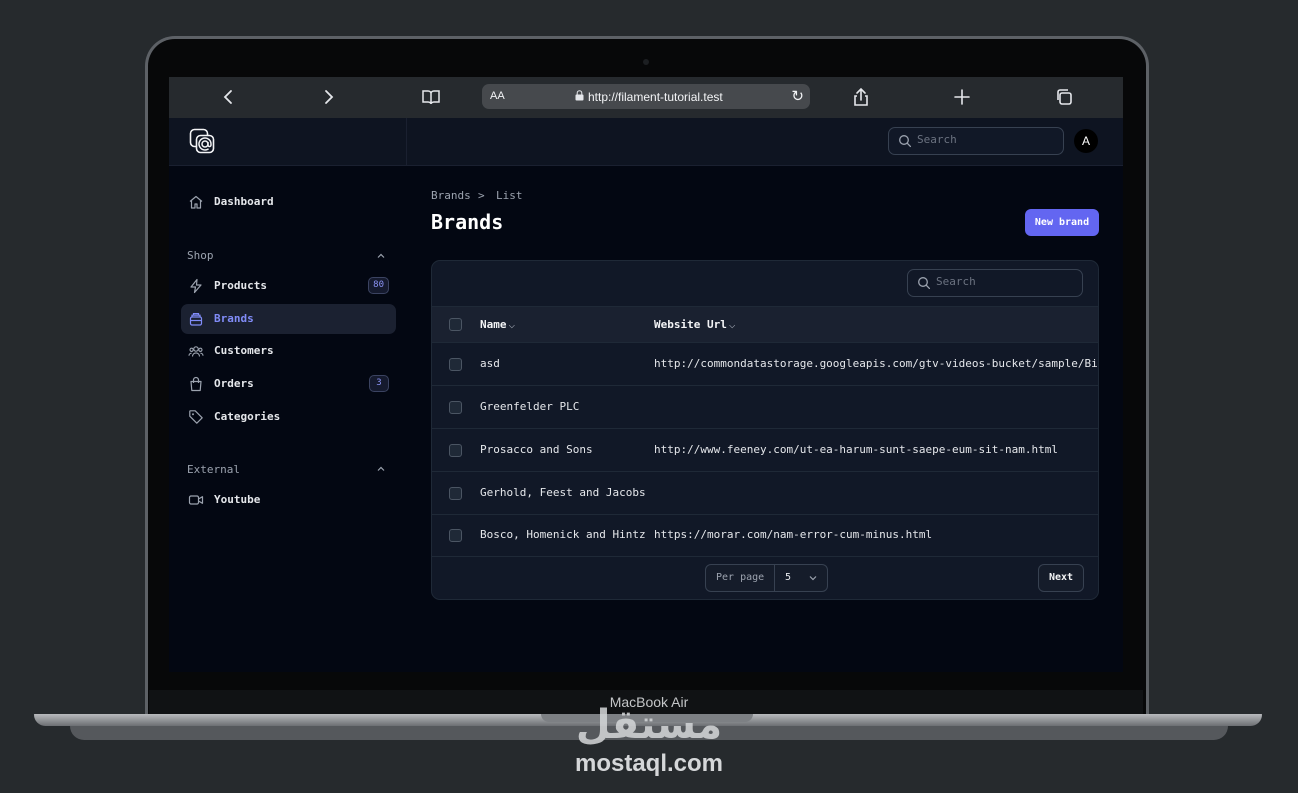 The image size is (1298, 793). I want to click on sidebar-item-youtube: Youtube, so click(288, 500).